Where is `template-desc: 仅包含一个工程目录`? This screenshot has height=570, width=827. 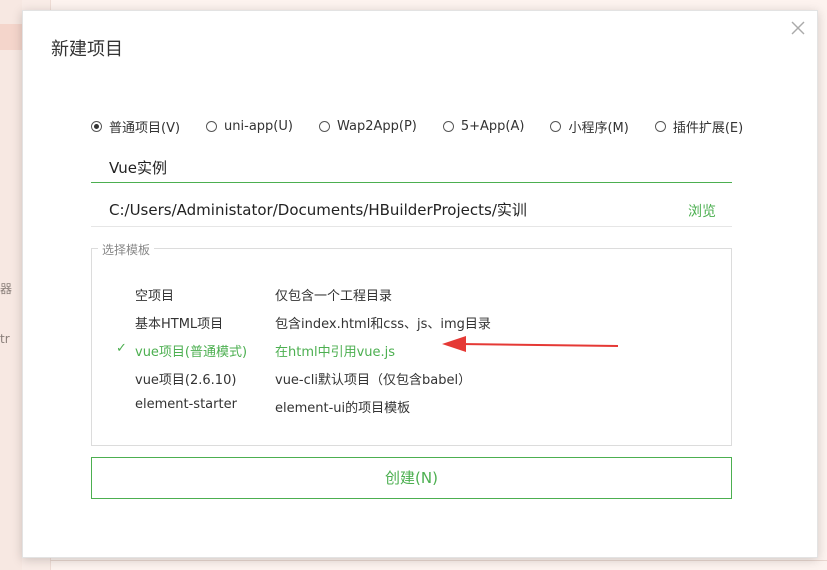
template-desc: 仅包含一个工程目录 is located at coordinates (334, 296).